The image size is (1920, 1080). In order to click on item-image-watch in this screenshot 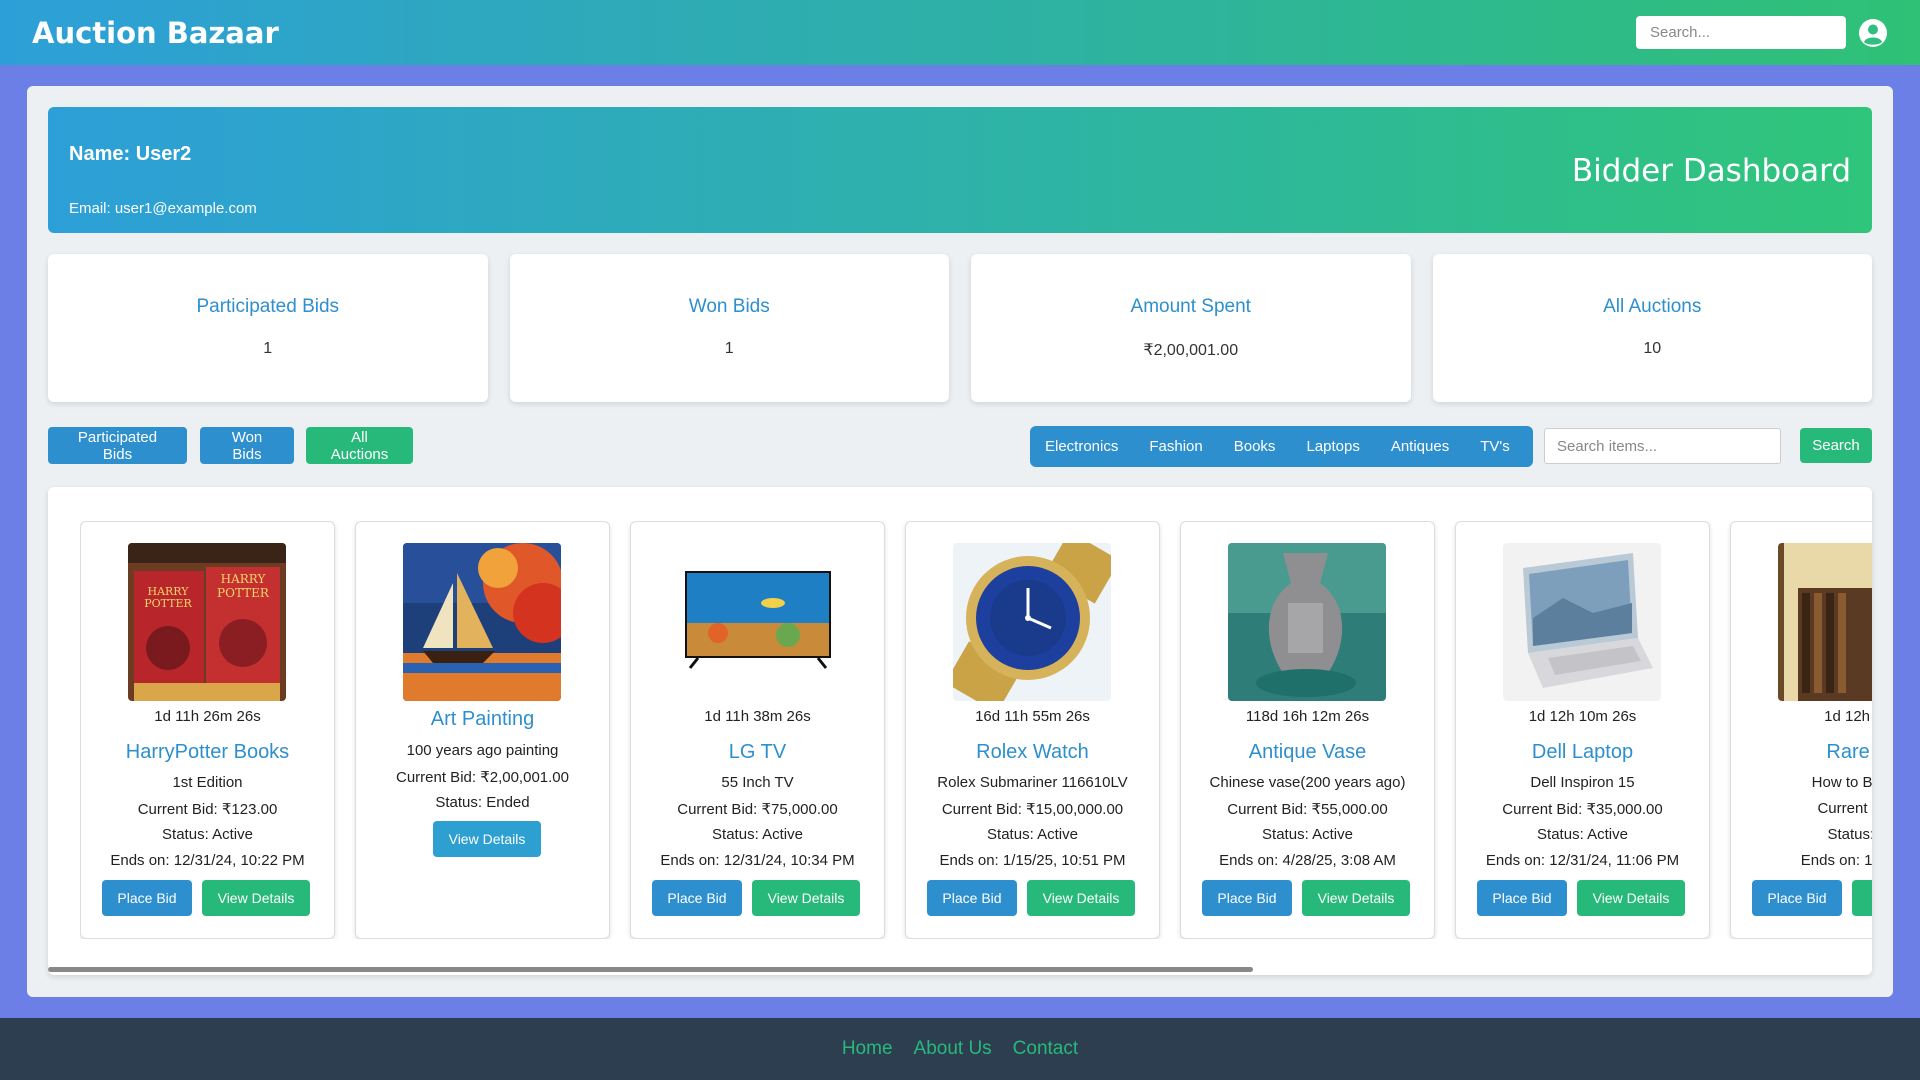, I will do `click(1032, 622)`.